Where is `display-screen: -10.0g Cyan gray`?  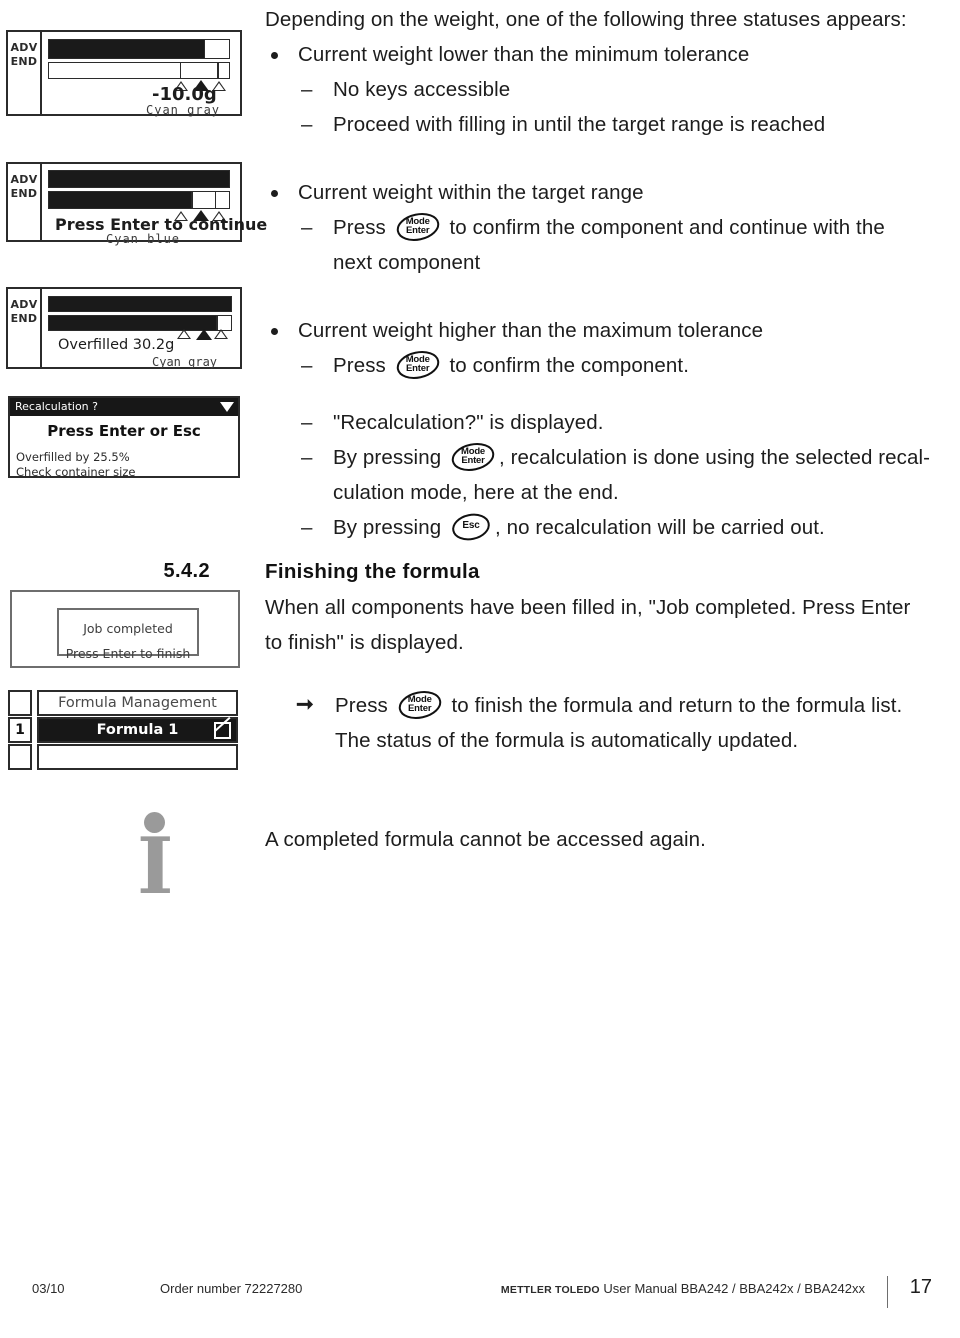
display-screen: -10.0g Cyan gray is located at coordinates (141, 74).